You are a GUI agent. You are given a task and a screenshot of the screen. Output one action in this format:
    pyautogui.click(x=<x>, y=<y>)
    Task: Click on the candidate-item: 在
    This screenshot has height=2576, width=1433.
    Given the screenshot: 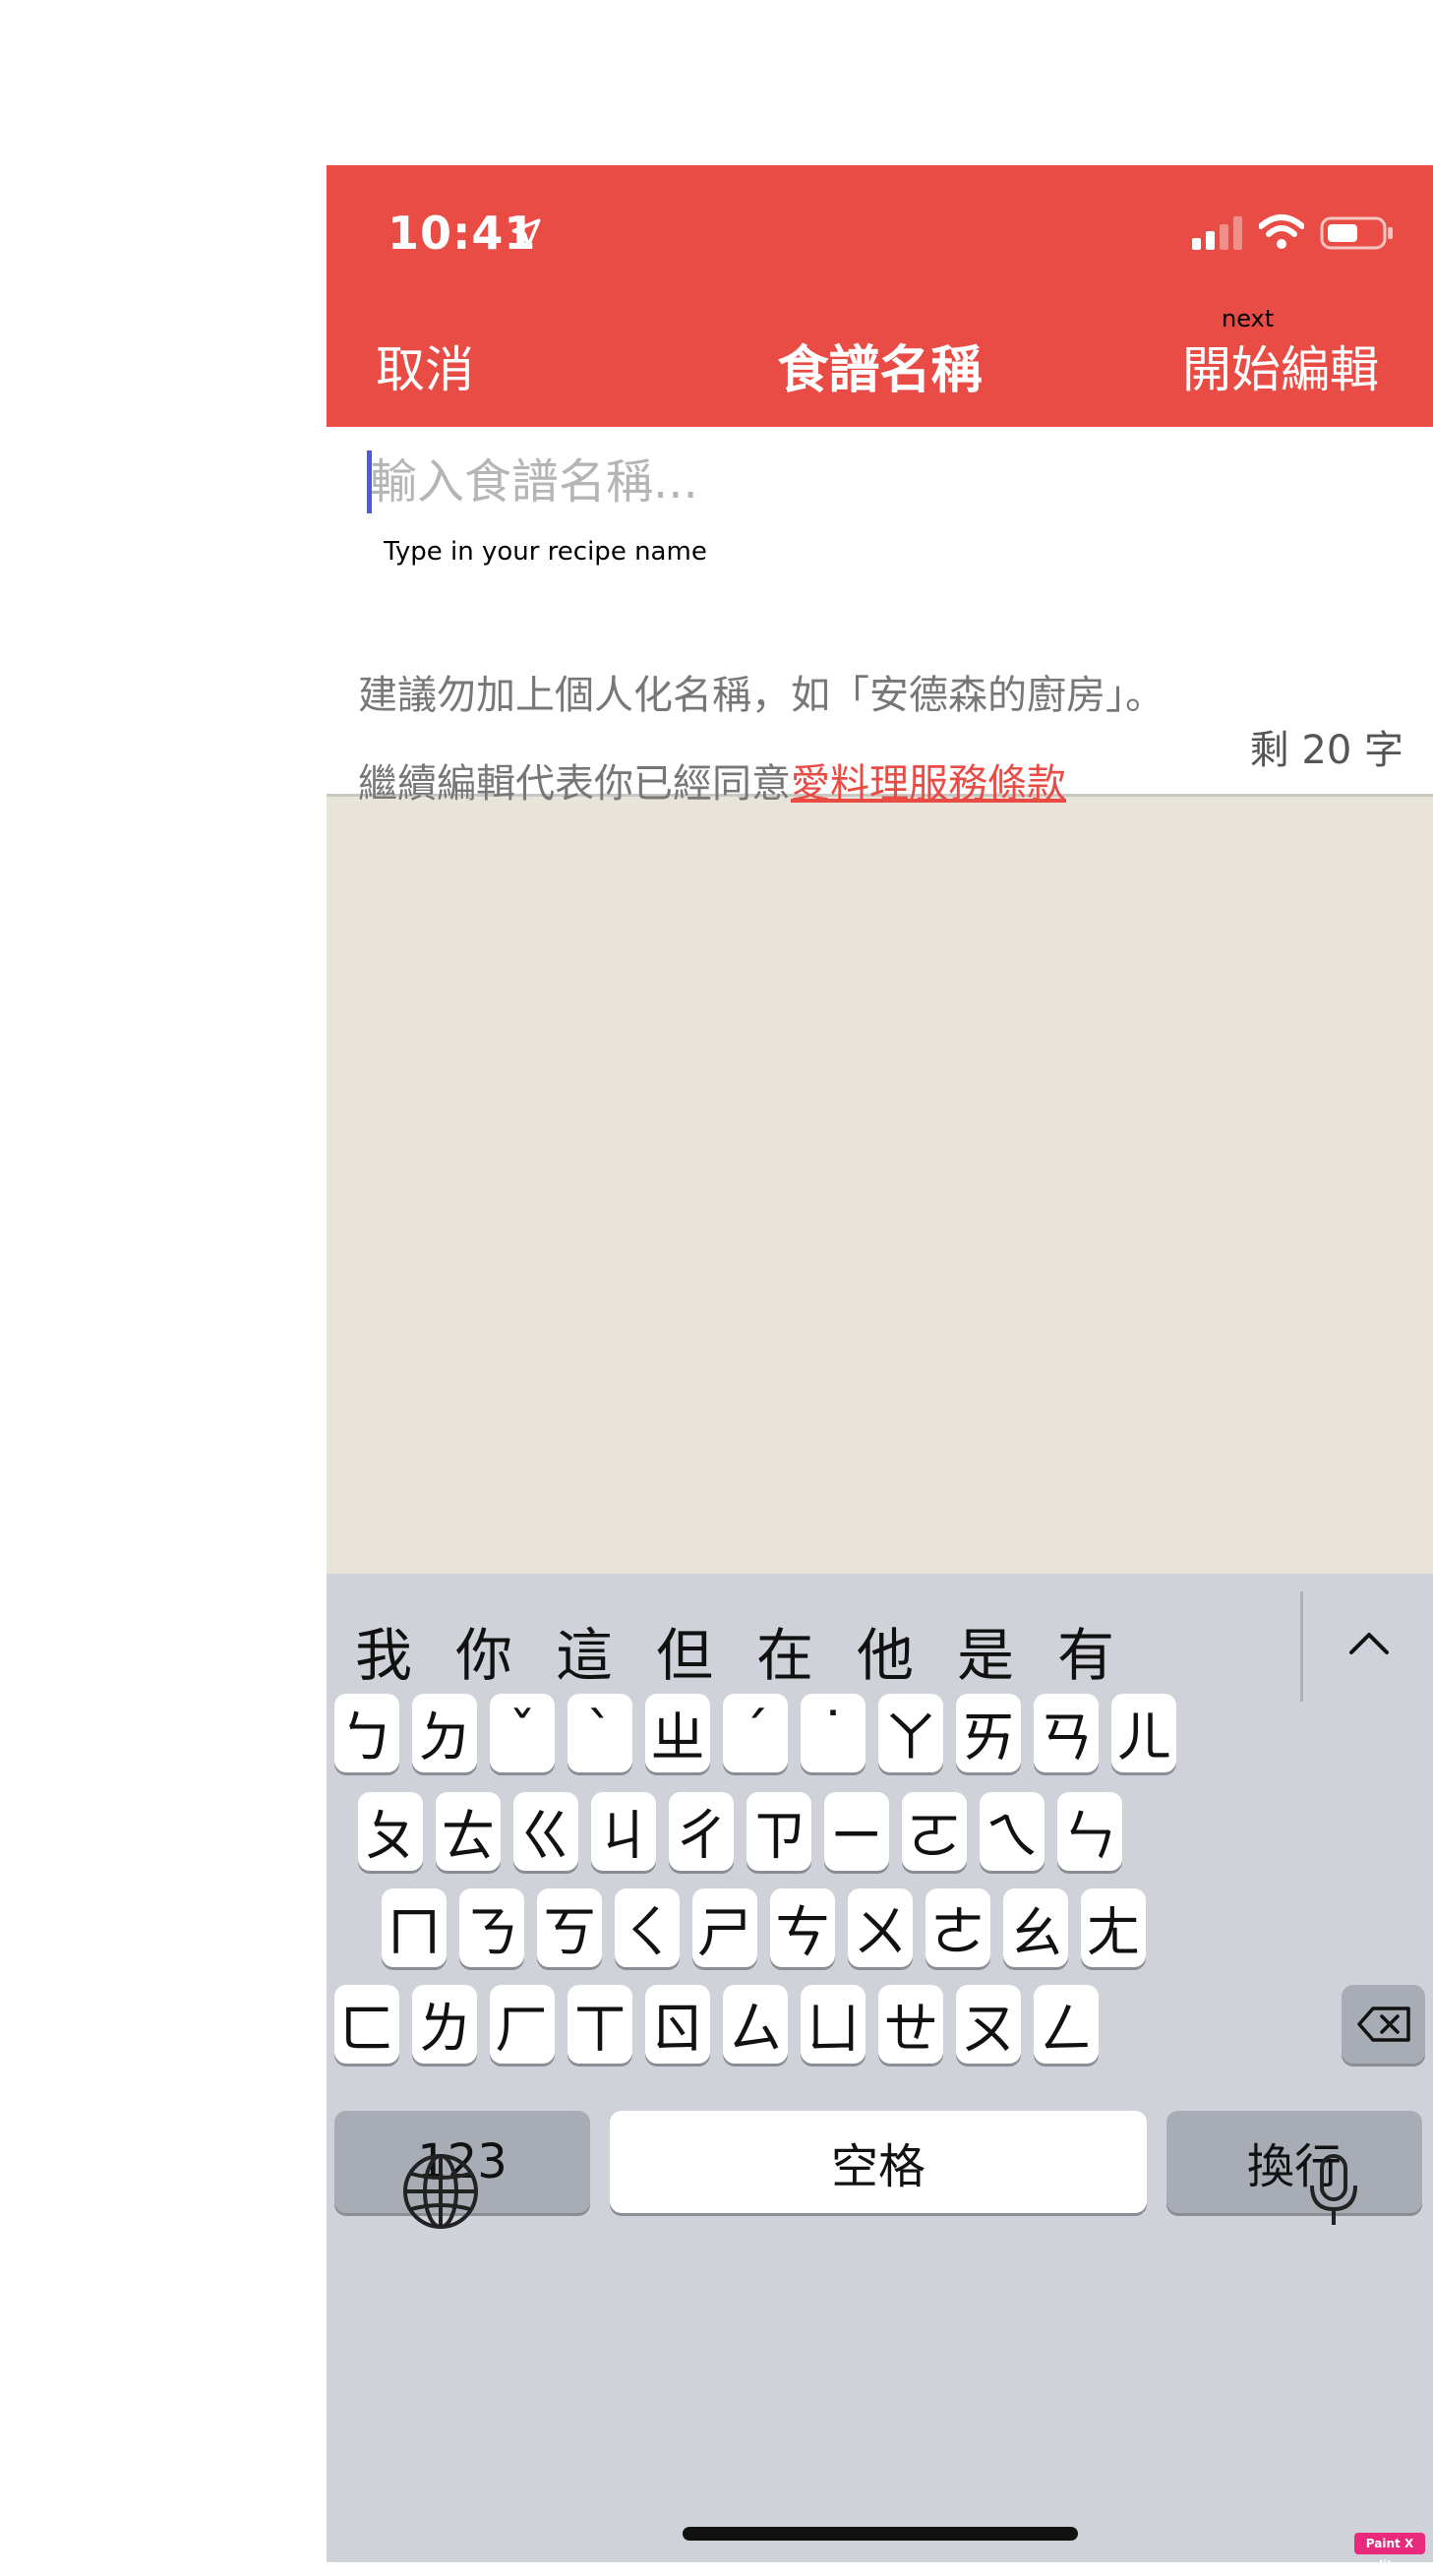 What is the action you would take?
    pyautogui.click(x=785, y=1651)
    